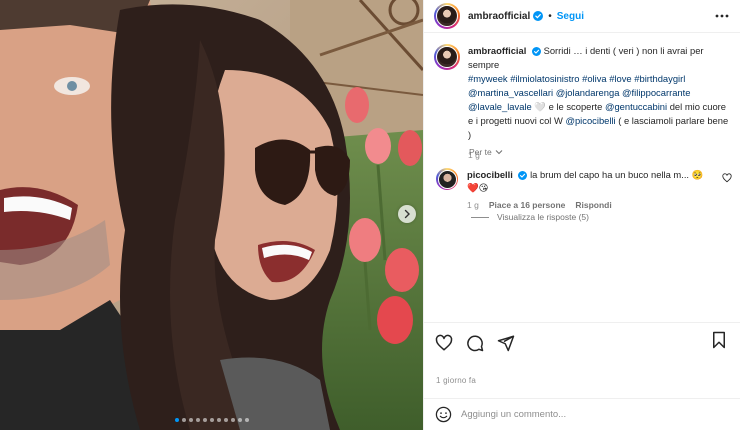  I want to click on post-header: ambraofficial • Segui, so click(582, 16).